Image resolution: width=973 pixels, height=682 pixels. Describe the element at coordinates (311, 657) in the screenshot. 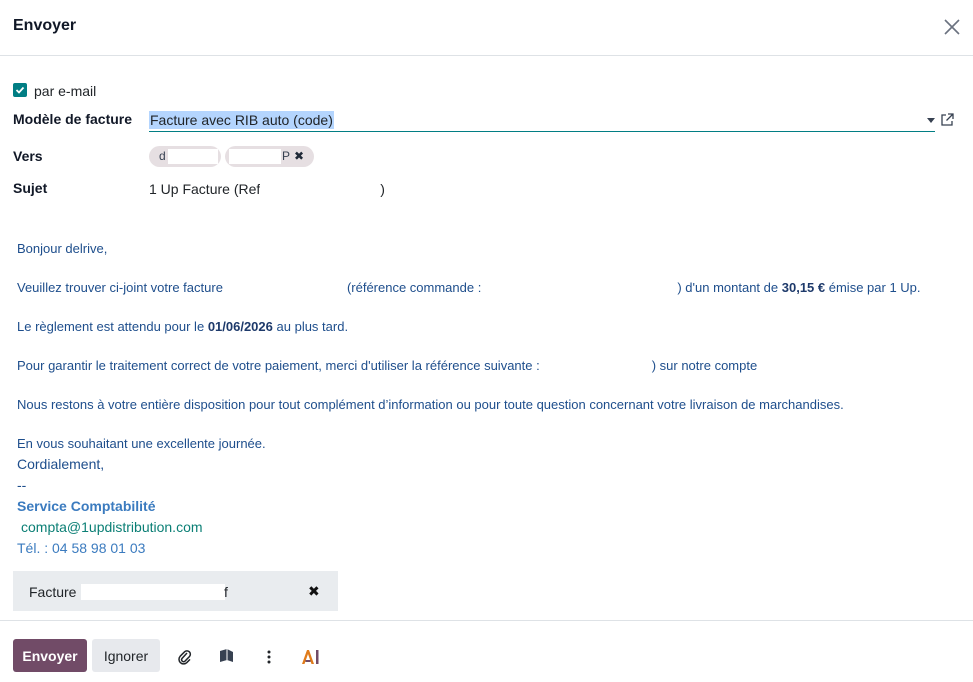

I see `ai-assistant-icon` at that location.